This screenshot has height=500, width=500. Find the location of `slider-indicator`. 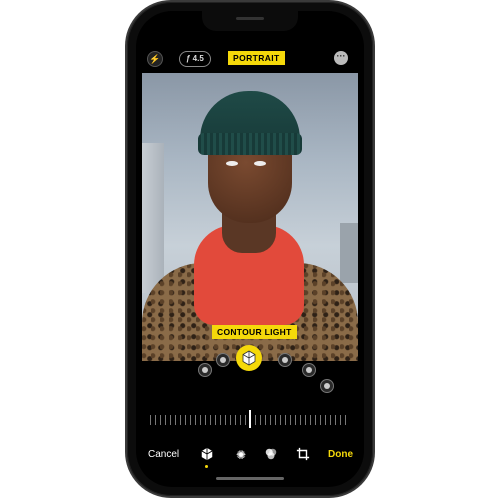

slider-indicator is located at coordinates (250, 419).